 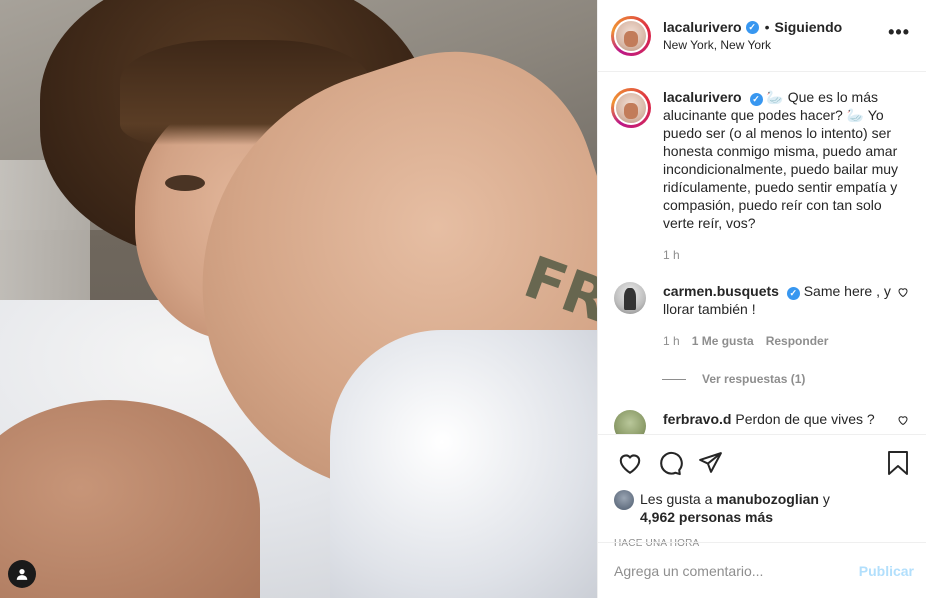 What do you see at coordinates (702, 27) in the screenshot?
I see `author-username: lacalurivero` at bounding box center [702, 27].